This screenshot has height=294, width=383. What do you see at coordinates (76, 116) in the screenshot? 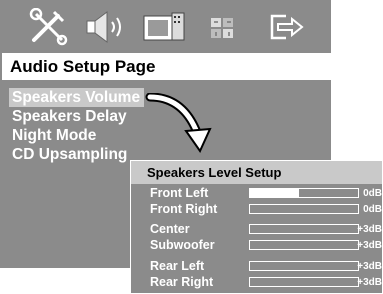
I see `menu-item-speakers-delay: Speakers Delay` at bounding box center [76, 116].